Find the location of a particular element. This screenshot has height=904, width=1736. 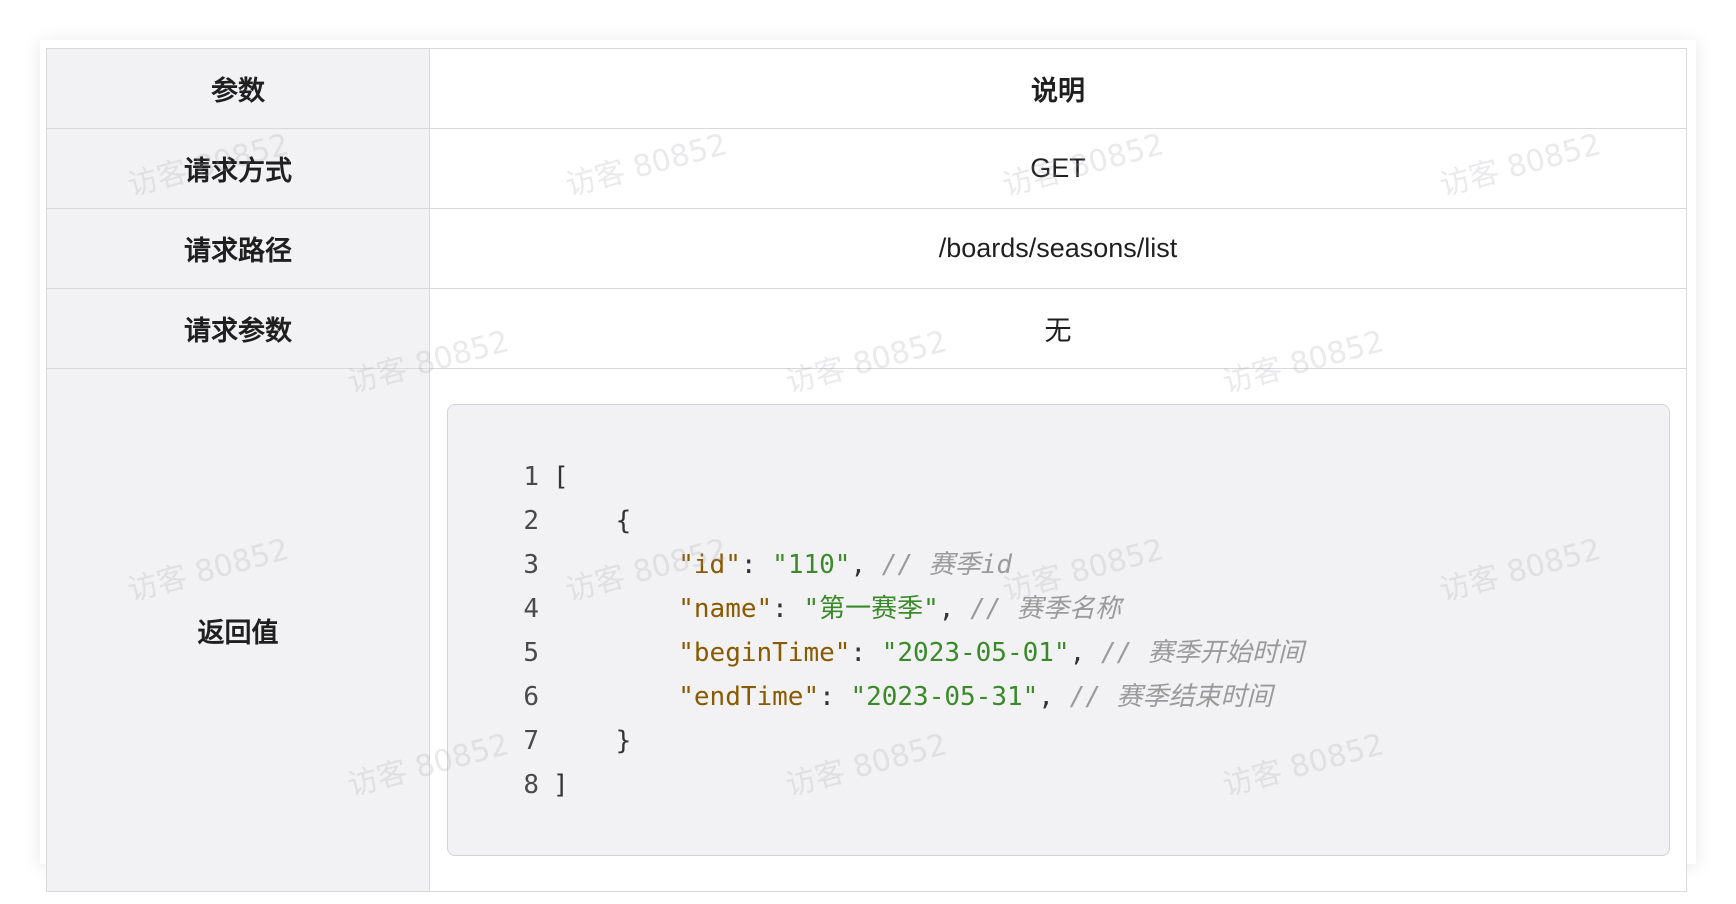

code-token-punc: [ is located at coordinates (561, 477).